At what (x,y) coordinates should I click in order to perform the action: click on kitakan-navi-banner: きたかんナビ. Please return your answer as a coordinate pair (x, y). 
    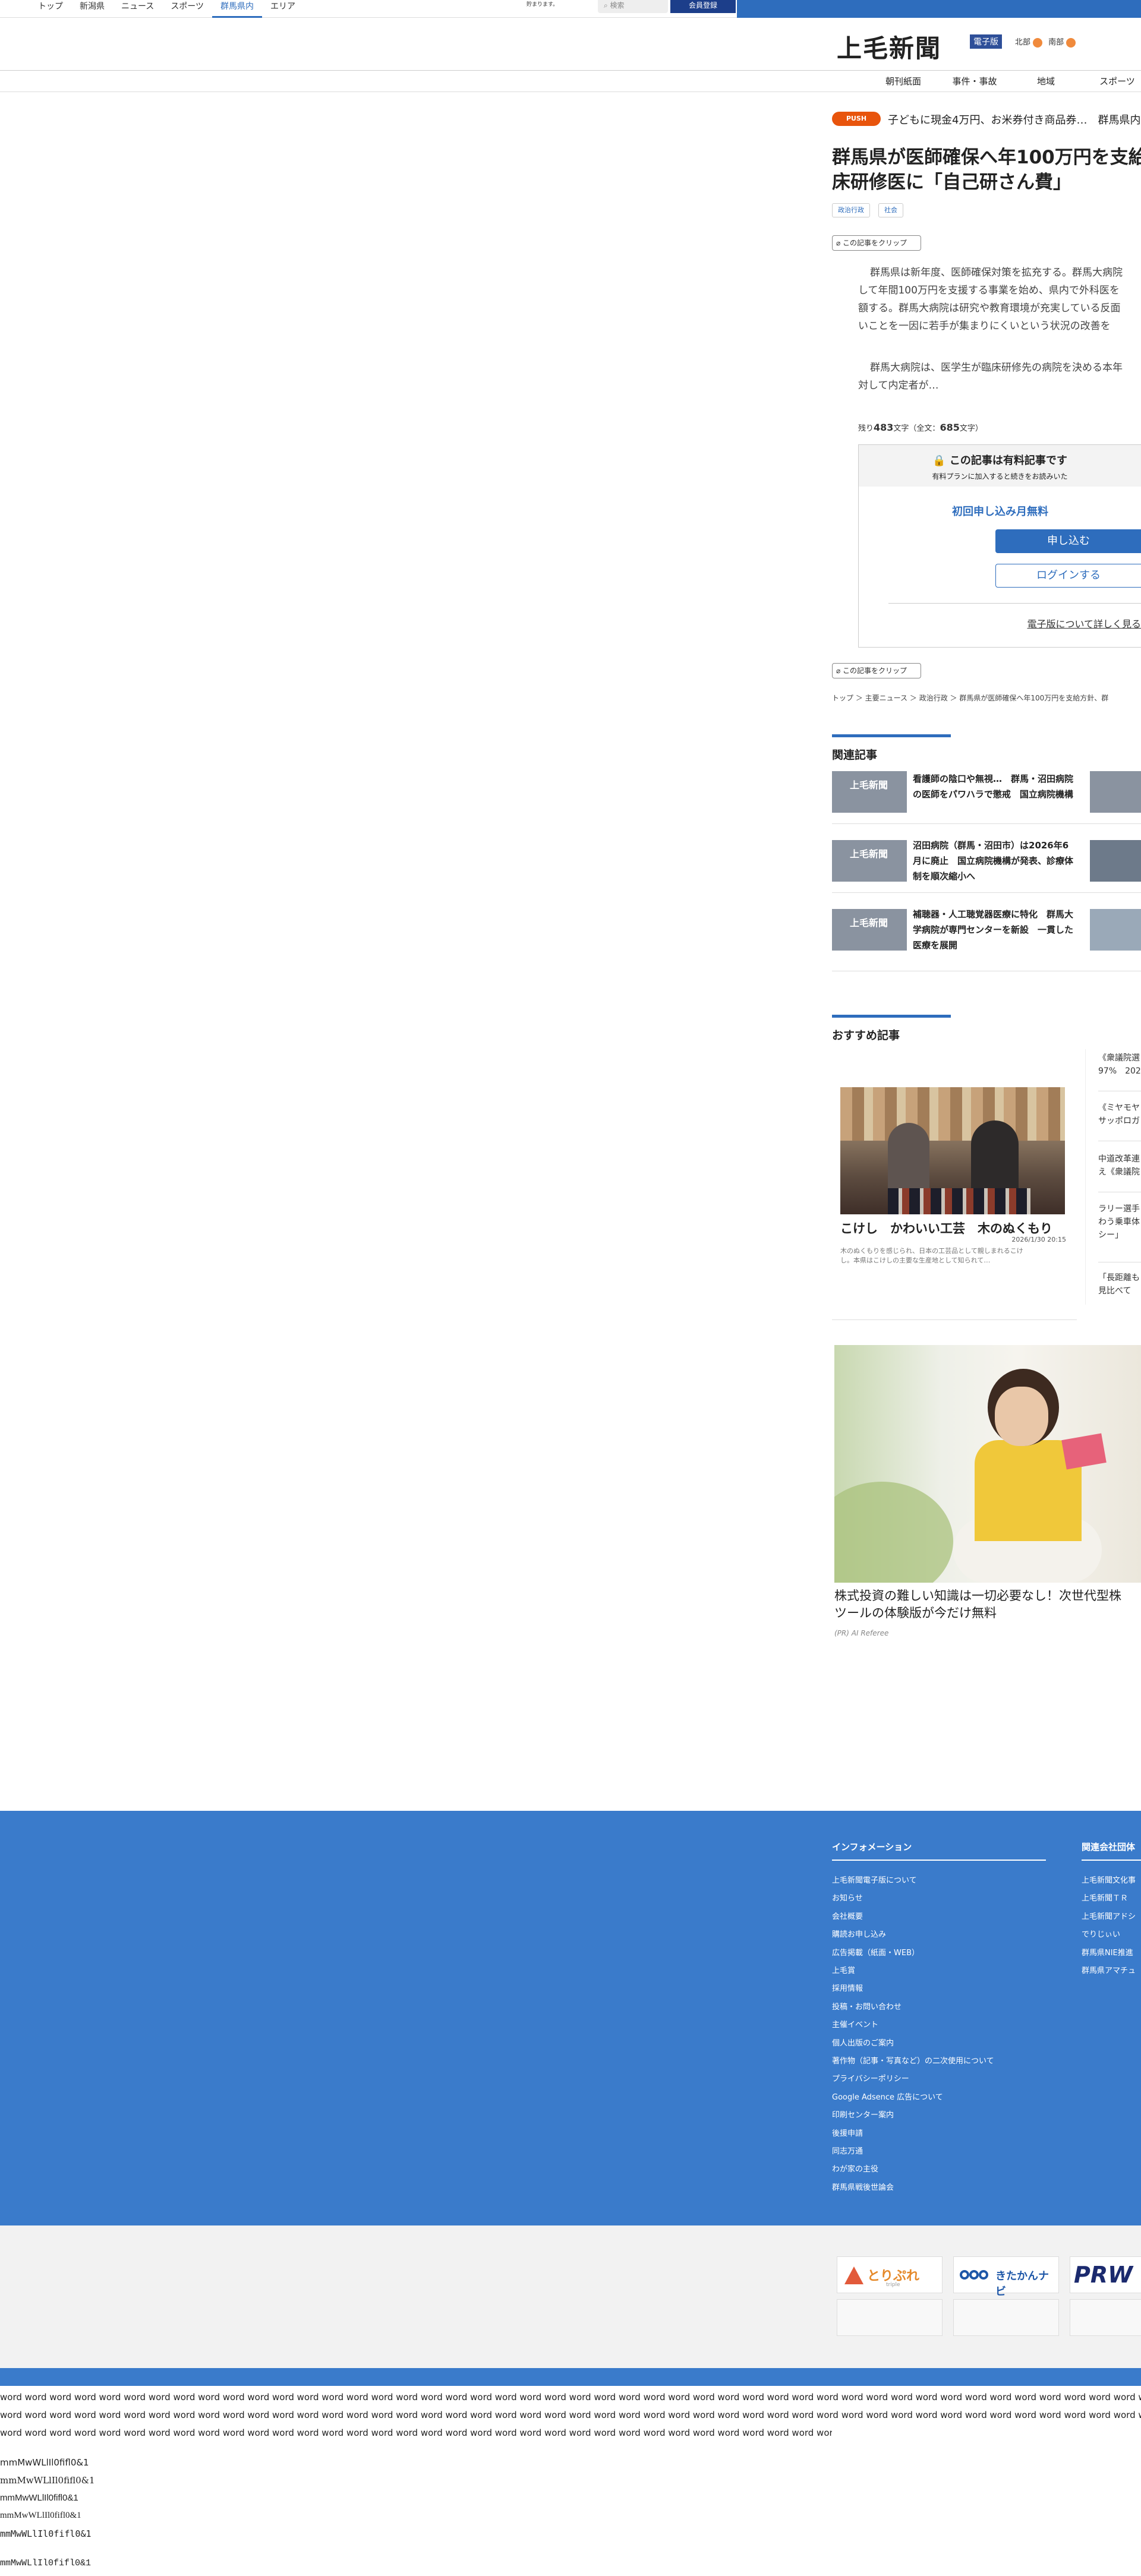
    Looking at the image, I should click on (1006, 2277).